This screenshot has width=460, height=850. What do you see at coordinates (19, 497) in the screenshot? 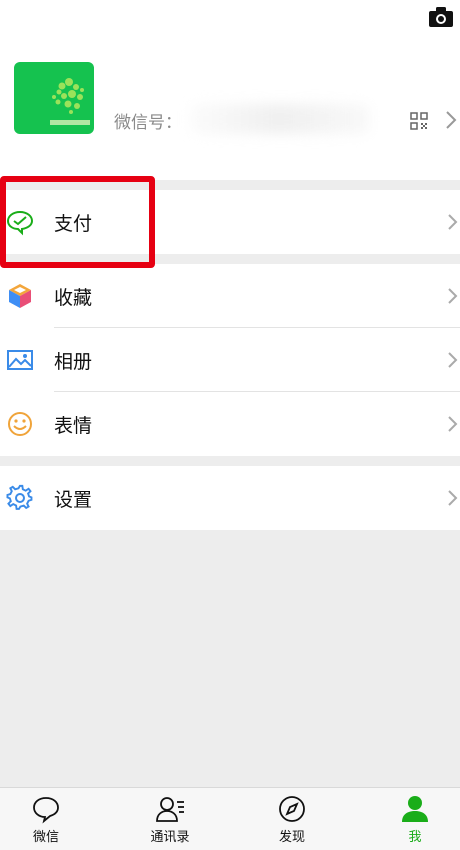
I see `gear-icon` at bounding box center [19, 497].